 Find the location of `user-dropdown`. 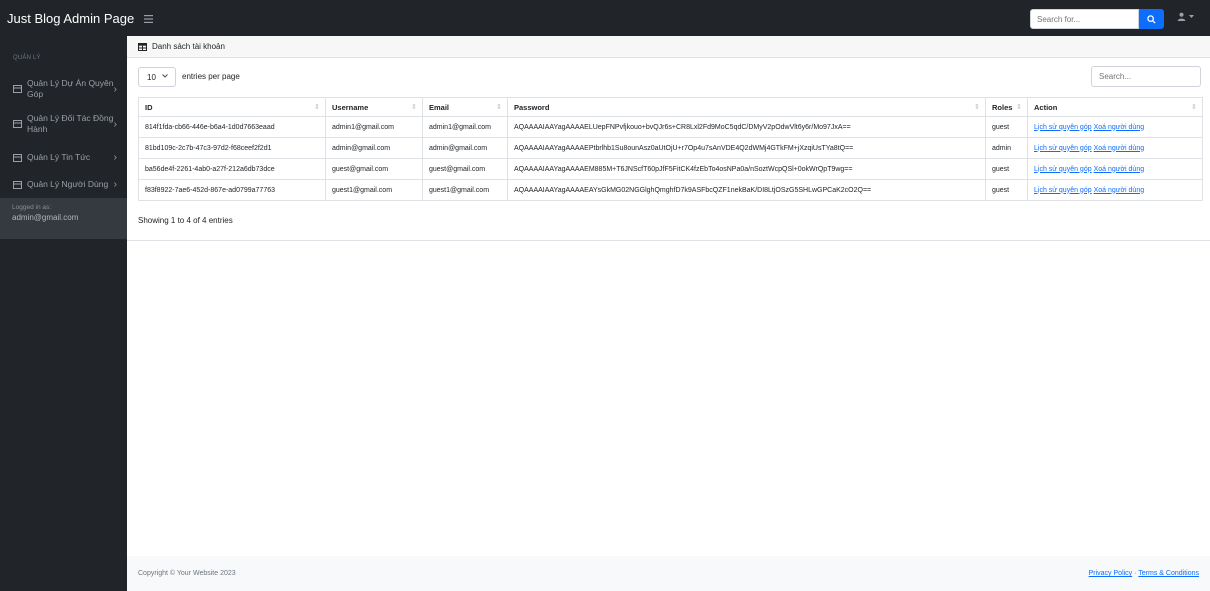

user-dropdown is located at coordinates (1185, 16).